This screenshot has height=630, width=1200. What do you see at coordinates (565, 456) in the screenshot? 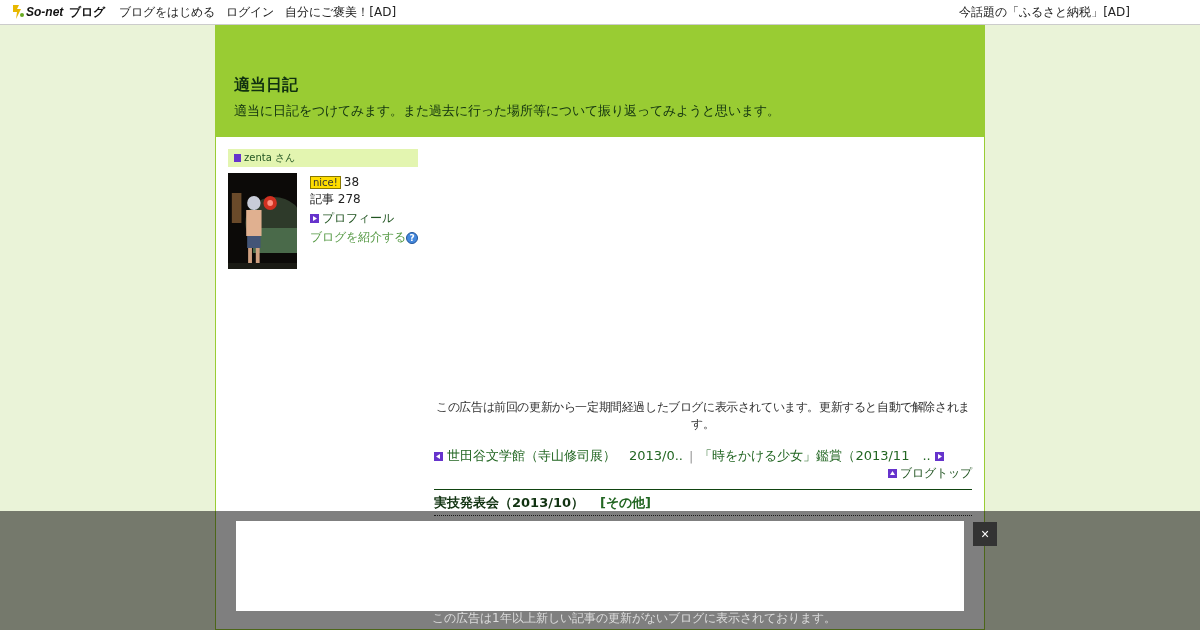
I see `prev-link: 世田谷文学館（寺山修司展） 2013/0..` at bounding box center [565, 456].